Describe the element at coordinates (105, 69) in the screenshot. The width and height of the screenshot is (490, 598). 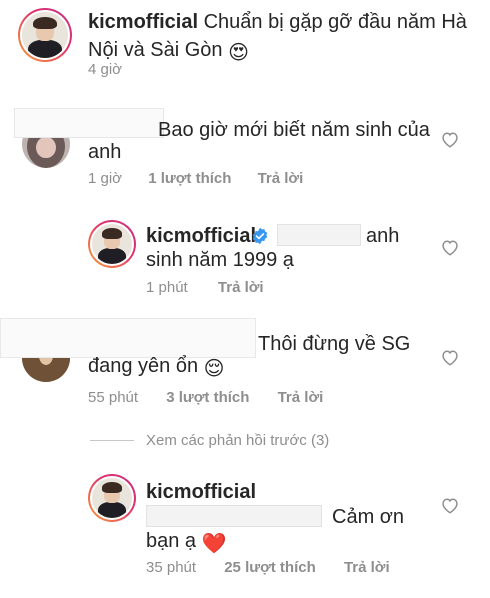
I see `caption-time: 4 giờ` at that location.